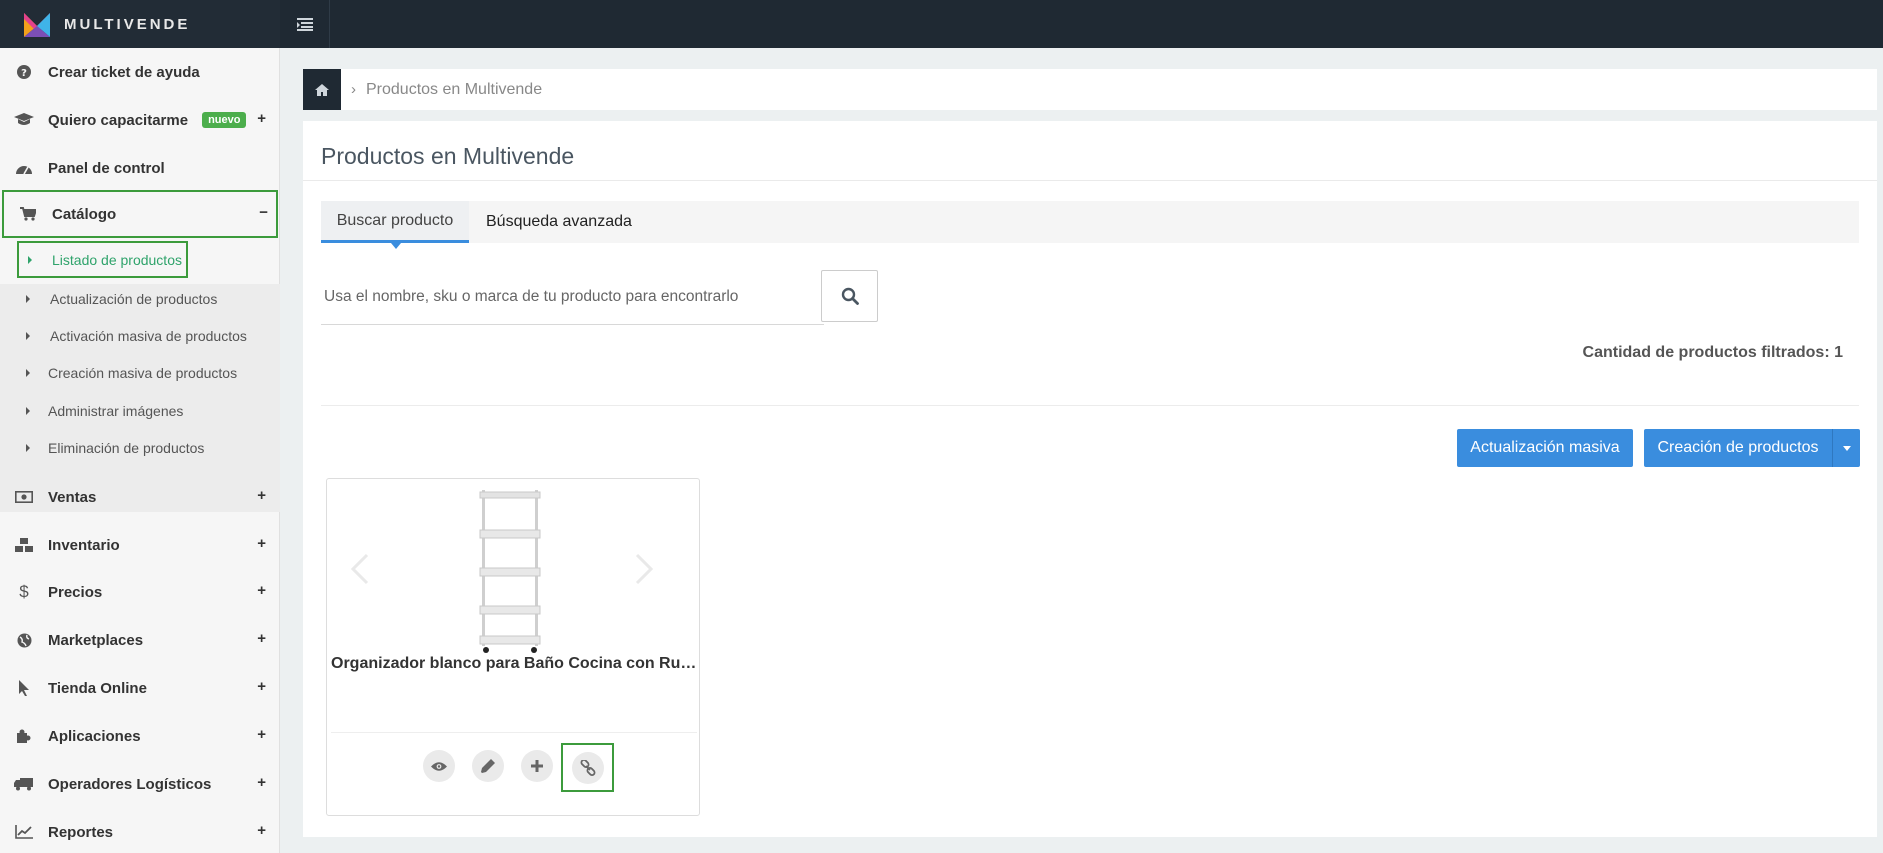  I want to click on sidebar-item-label: Ventas, so click(72, 497).